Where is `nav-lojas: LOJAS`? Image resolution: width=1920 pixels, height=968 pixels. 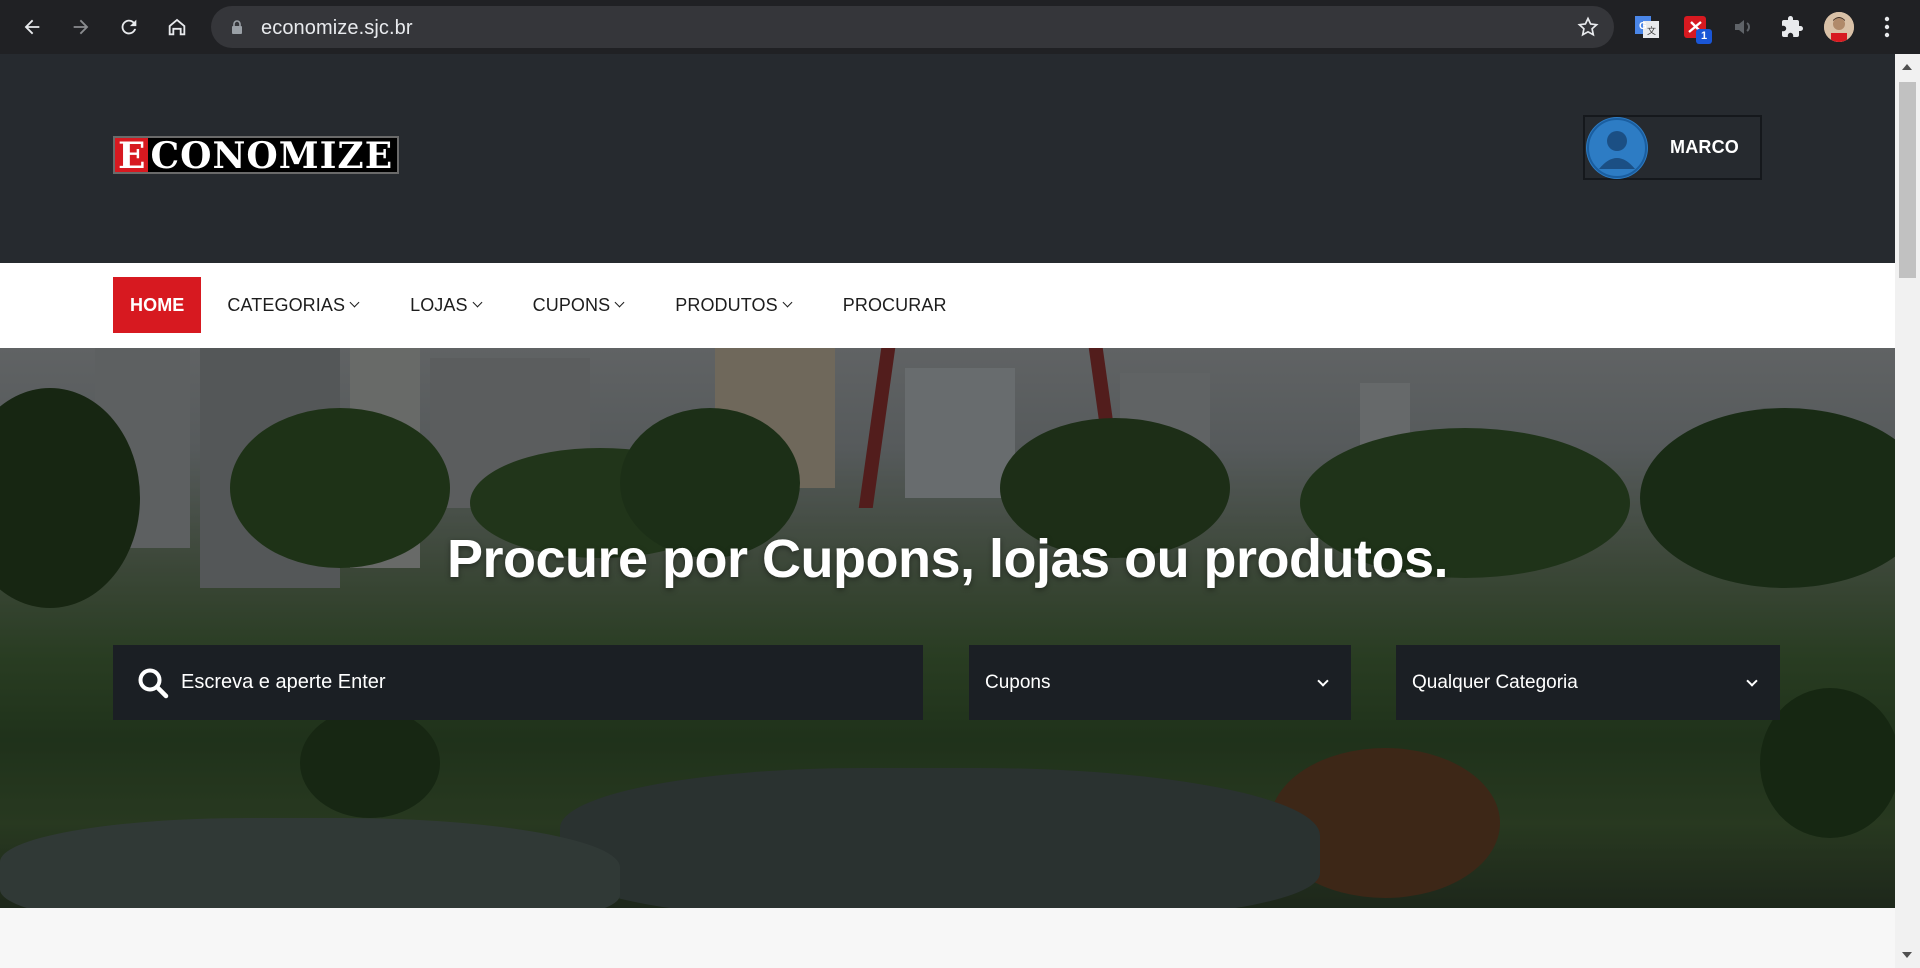
nav-lojas: LOJAS is located at coordinates (445, 305).